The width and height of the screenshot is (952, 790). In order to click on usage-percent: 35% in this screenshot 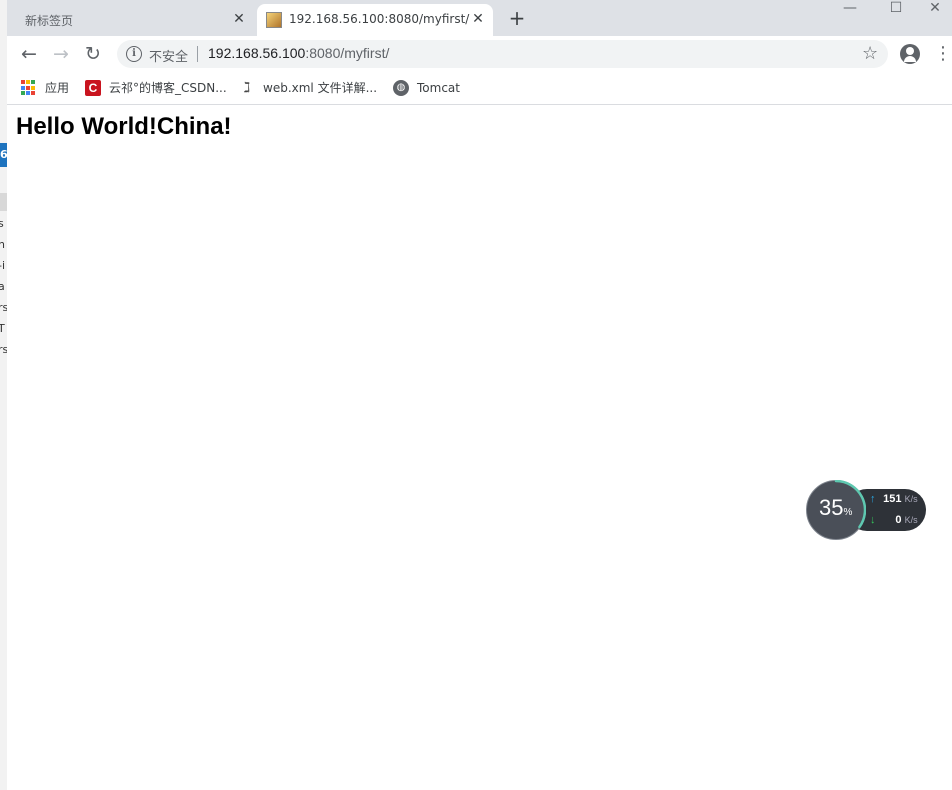, I will do `click(835, 508)`.